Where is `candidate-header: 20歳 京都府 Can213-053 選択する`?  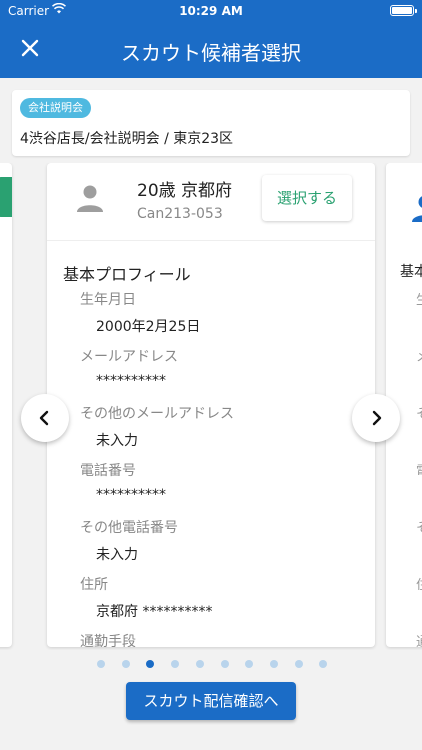
candidate-header: 20歳 京都府 Can213-053 選択する is located at coordinates (211, 202).